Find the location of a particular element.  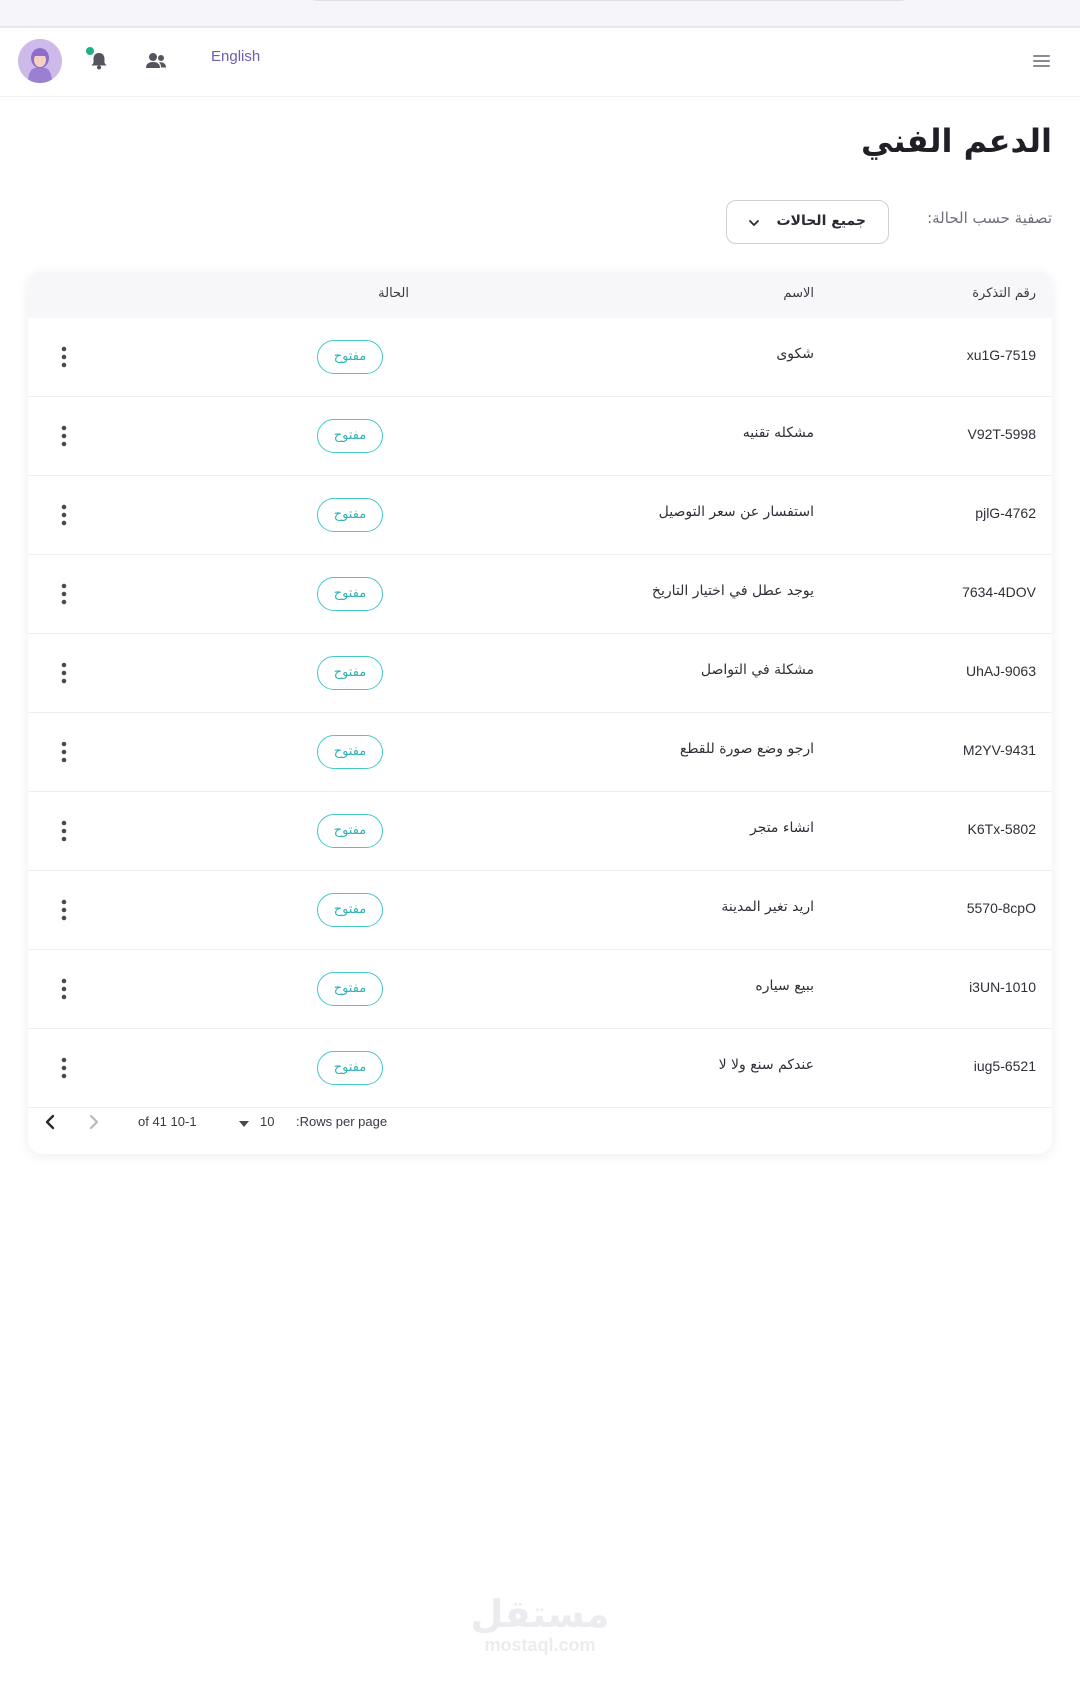

ticket-name: ببيع سياره is located at coordinates (784, 986).